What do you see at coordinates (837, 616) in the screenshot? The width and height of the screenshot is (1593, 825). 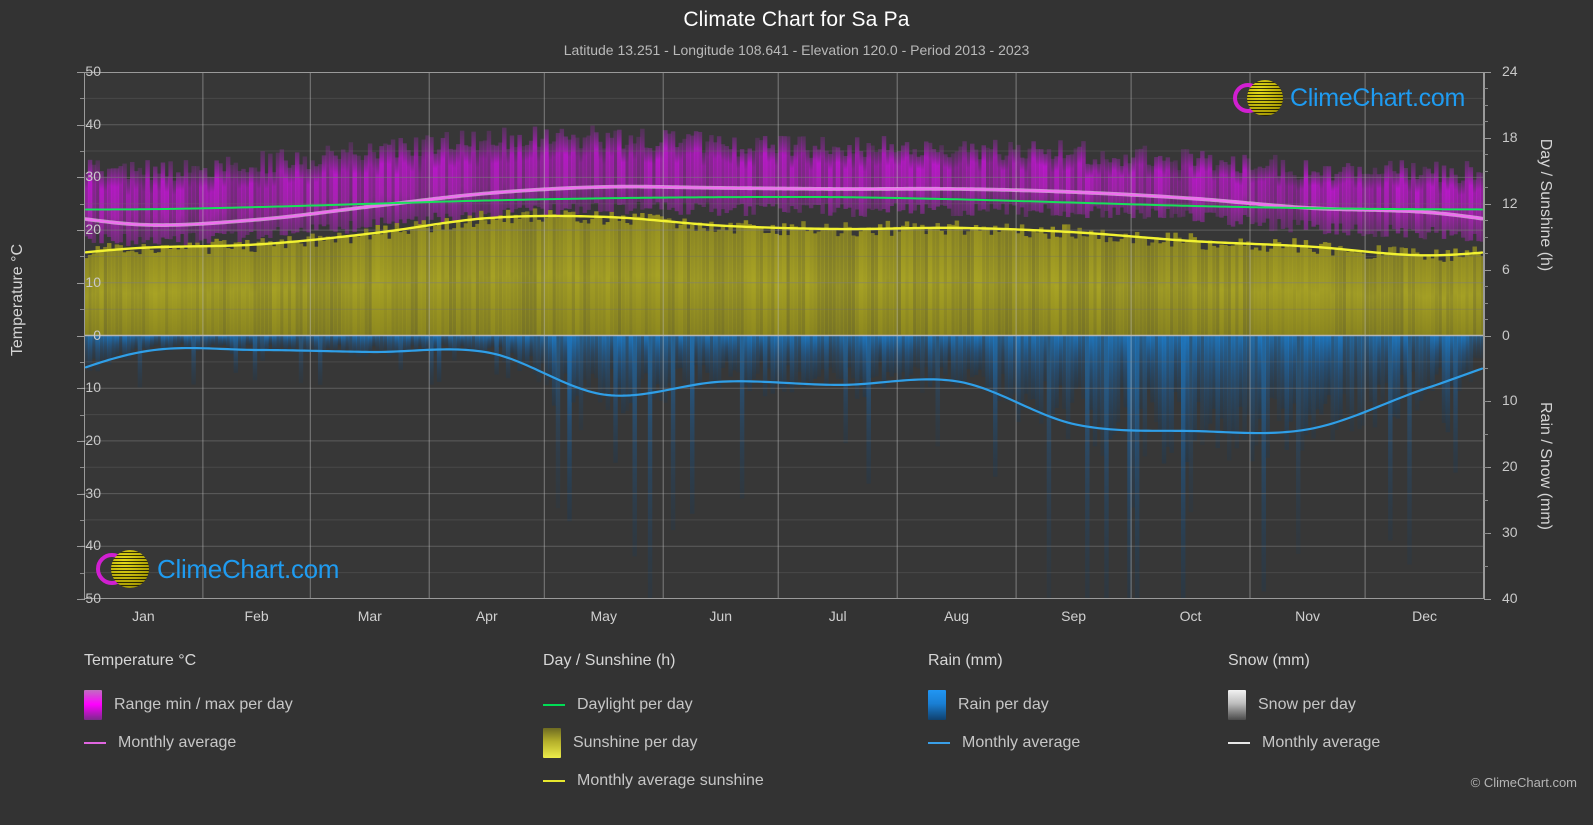 I see `x-axis-tick-jul: Jul` at bounding box center [837, 616].